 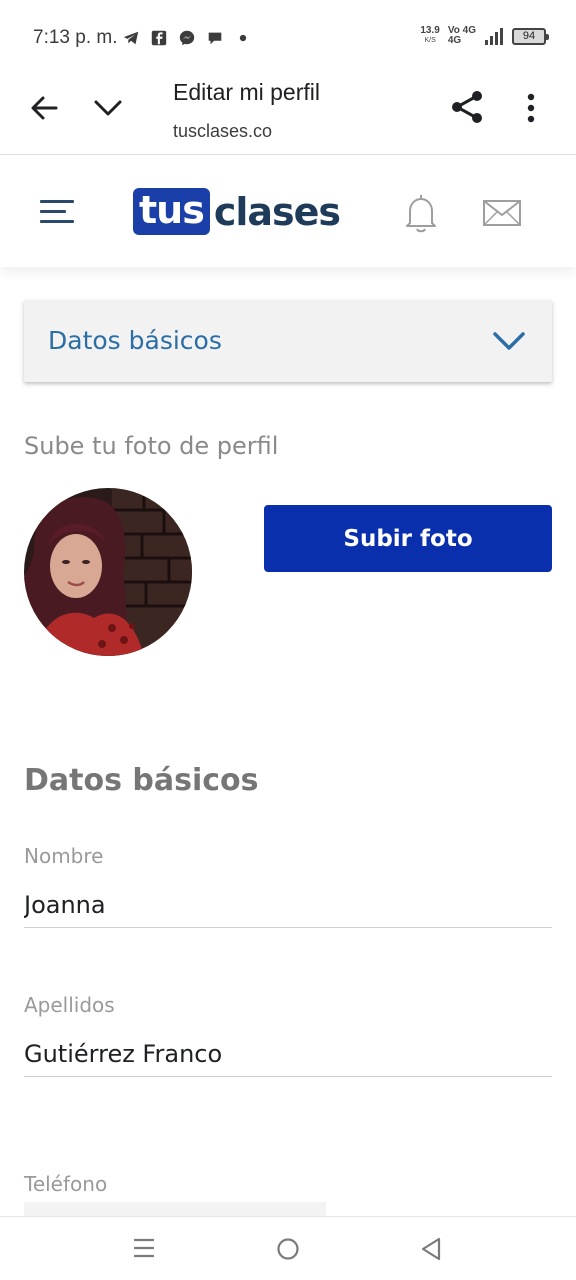 I want to click on status-right-icons: 13.9 K/S Vo 4G 4G 94, so click(x=484, y=36).